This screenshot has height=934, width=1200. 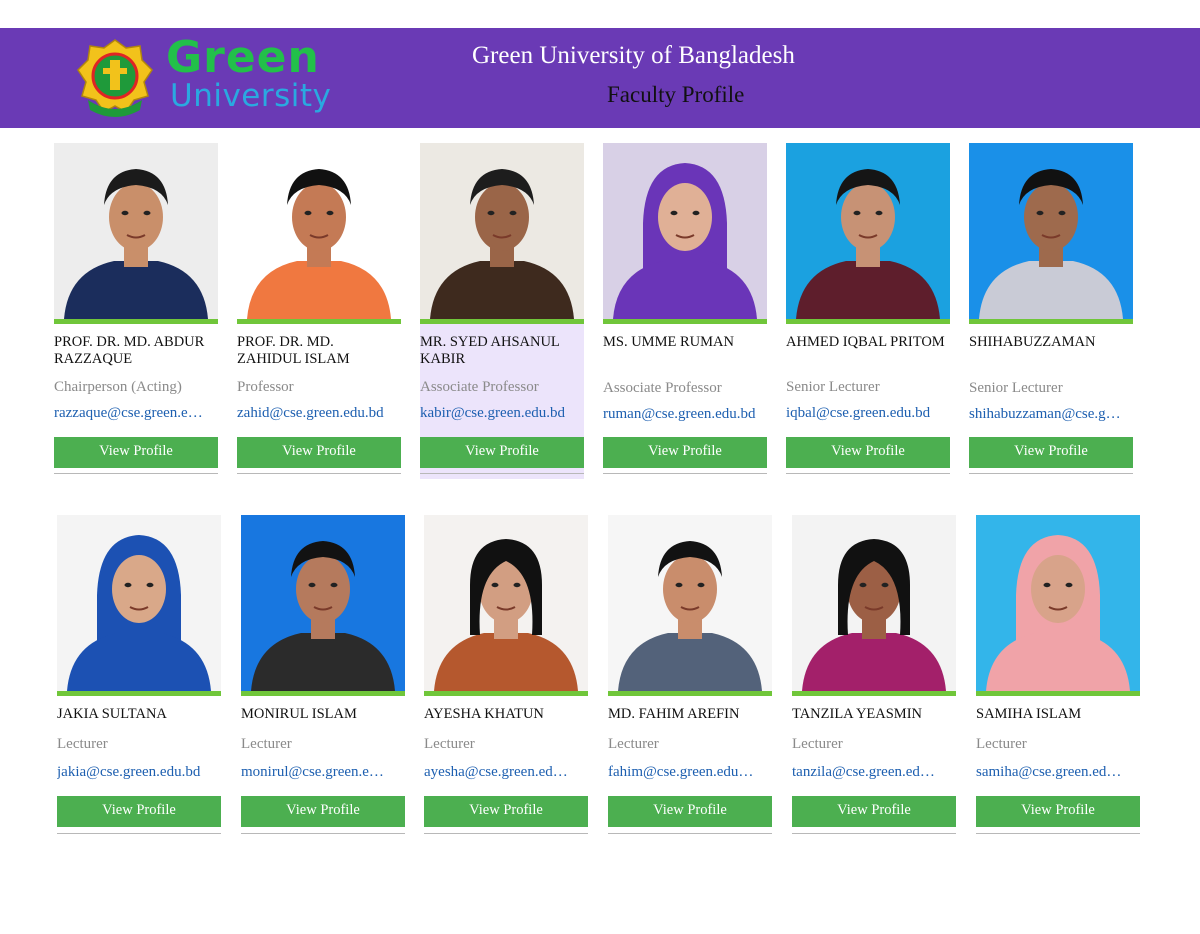 What do you see at coordinates (674, 714) in the screenshot?
I see `faculty-name: MD. FAHIM AREFIN` at bounding box center [674, 714].